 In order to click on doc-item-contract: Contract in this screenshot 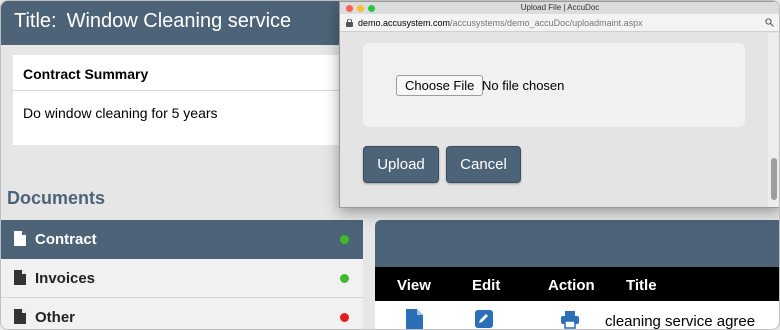, I will do `click(182, 239)`.